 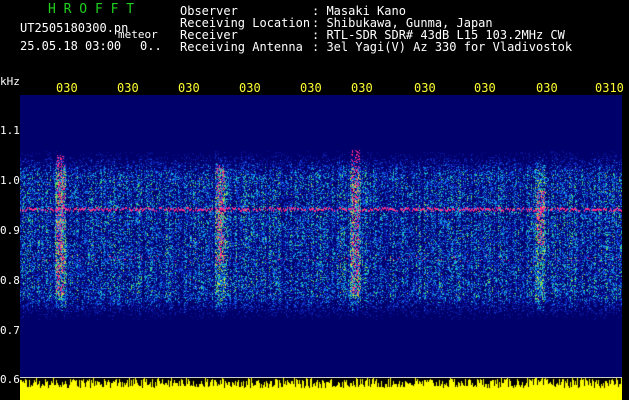 I want to click on signal-level-bars, so click(x=321, y=389).